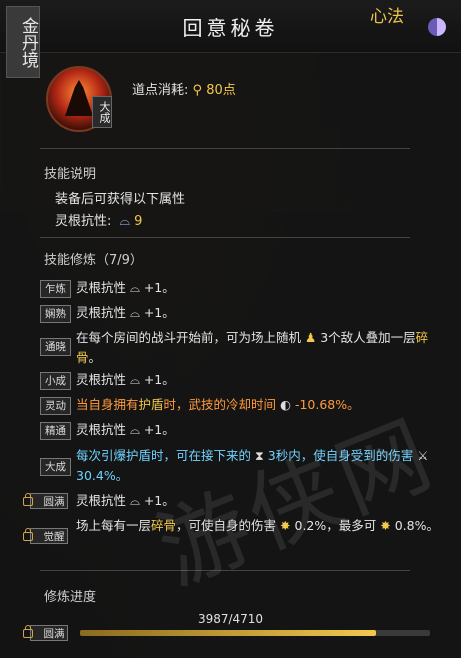 This screenshot has height=658, width=461. I want to click on row-badge: 精通, so click(55, 431).